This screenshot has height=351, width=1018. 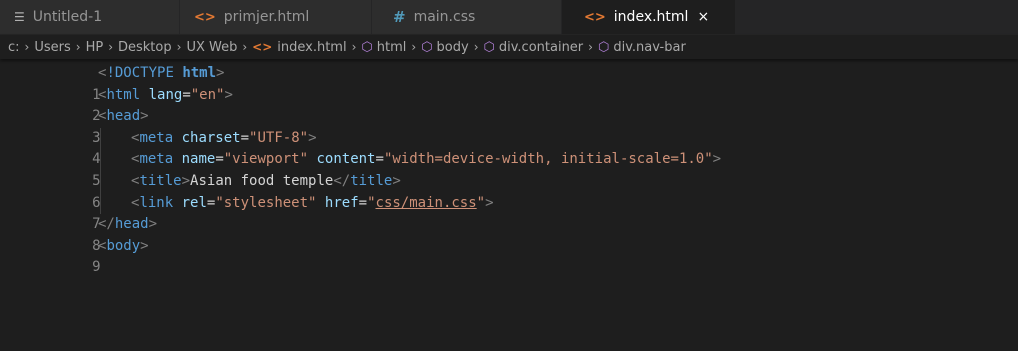 I want to click on lines-icon: ☰, so click(x=19, y=17).